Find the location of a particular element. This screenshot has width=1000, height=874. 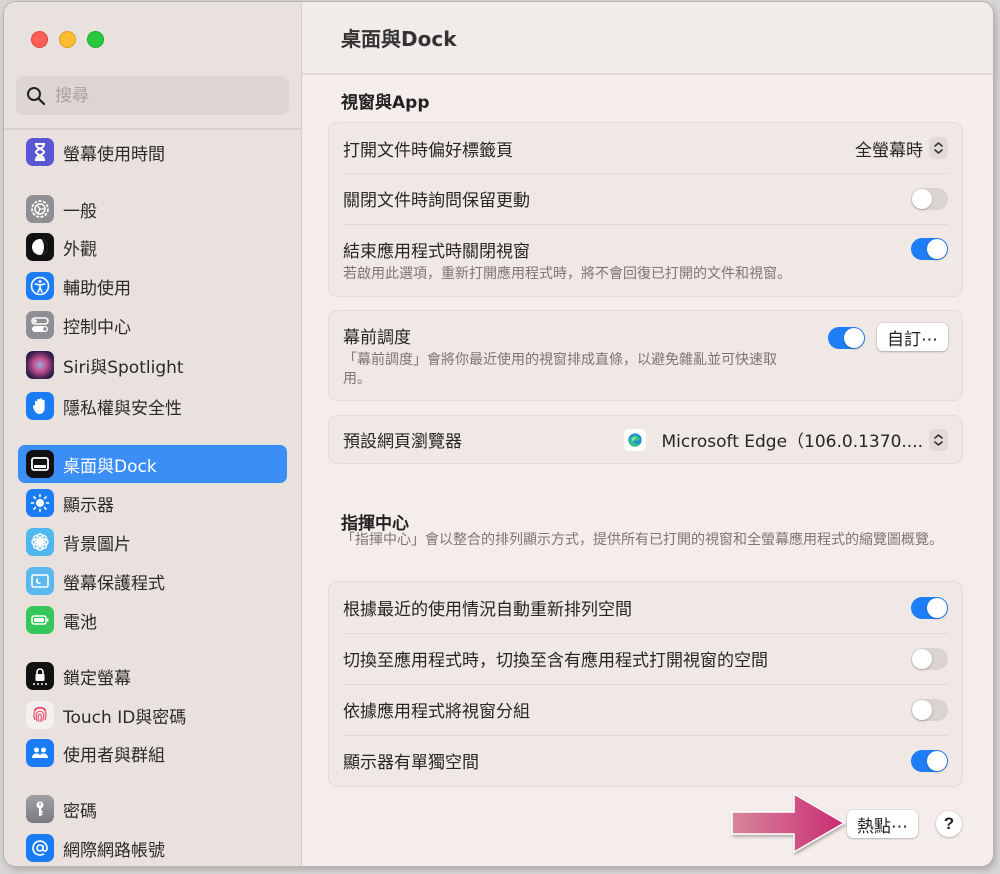

sidebar-item-label: 外觀 is located at coordinates (80, 249).